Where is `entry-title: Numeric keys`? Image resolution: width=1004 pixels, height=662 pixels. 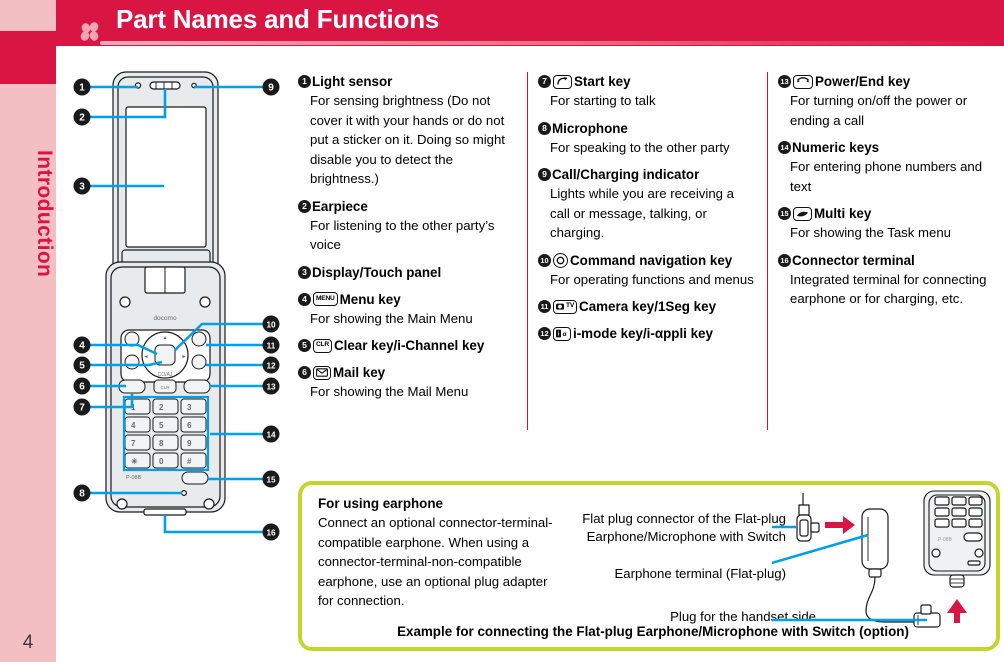
entry-title: Numeric keys is located at coordinates (836, 147).